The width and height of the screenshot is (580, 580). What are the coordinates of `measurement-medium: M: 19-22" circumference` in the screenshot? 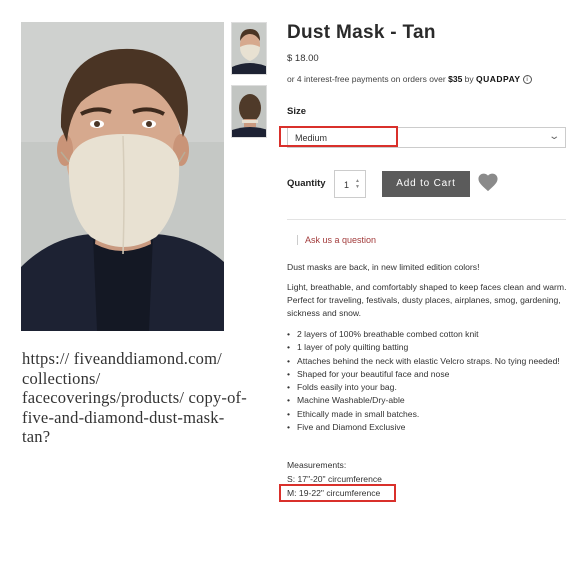 It's located at (334, 493).